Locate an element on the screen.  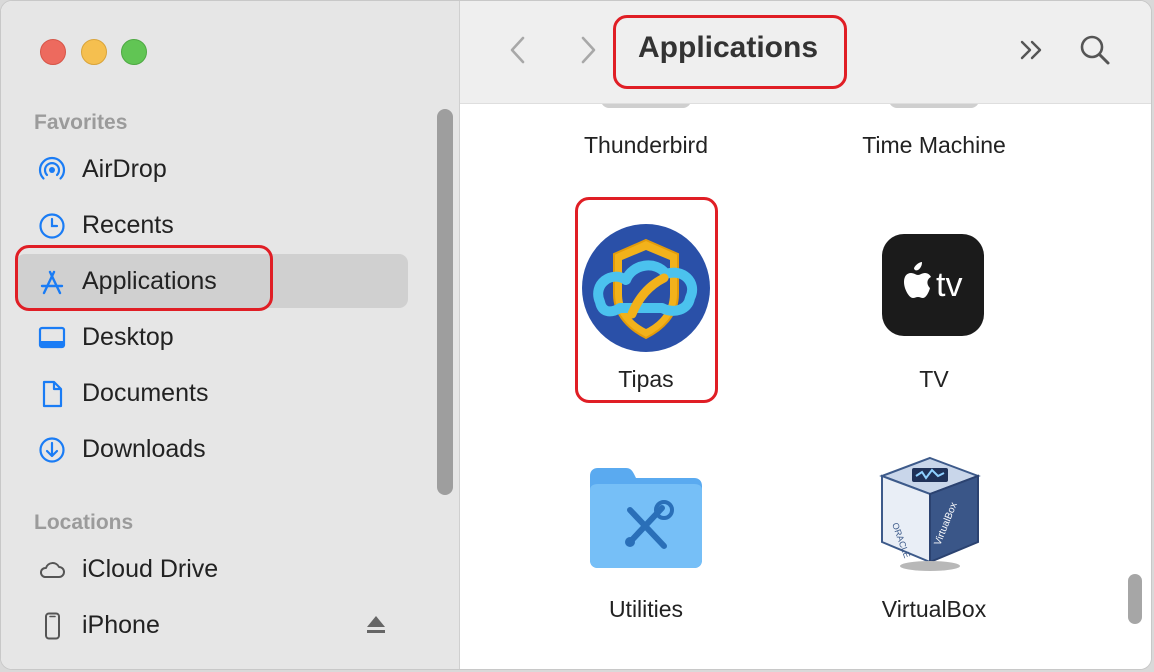
sidebar-item-label: Downloads is located at coordinates (144, 449).